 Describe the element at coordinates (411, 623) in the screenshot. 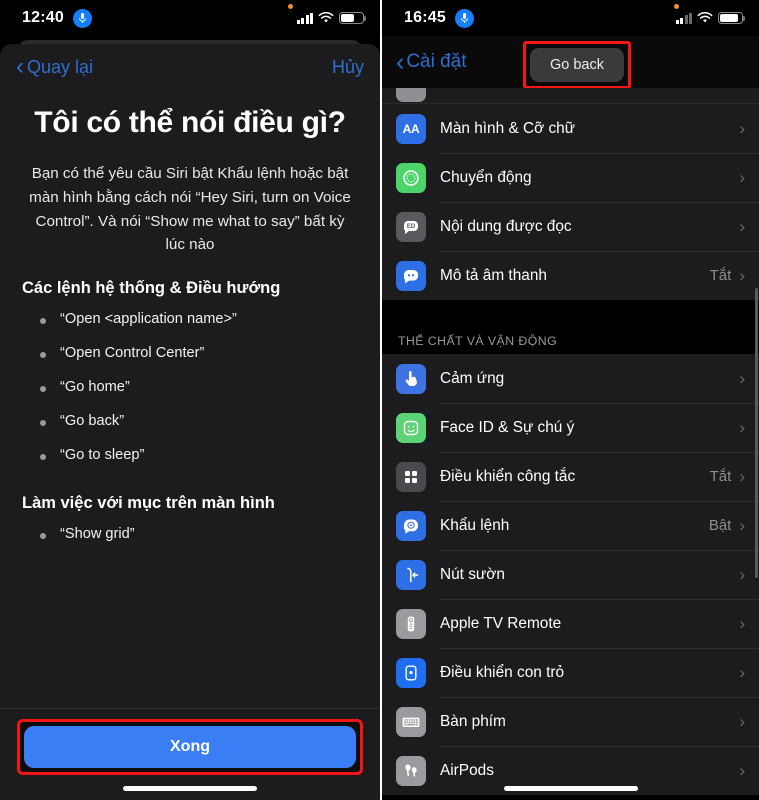

I see `apple-tv-remote-icon` at that location.